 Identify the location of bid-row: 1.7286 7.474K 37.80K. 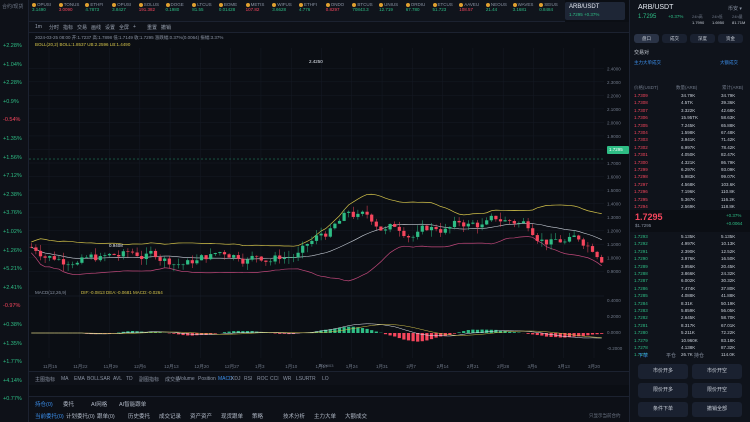
(689, 289).